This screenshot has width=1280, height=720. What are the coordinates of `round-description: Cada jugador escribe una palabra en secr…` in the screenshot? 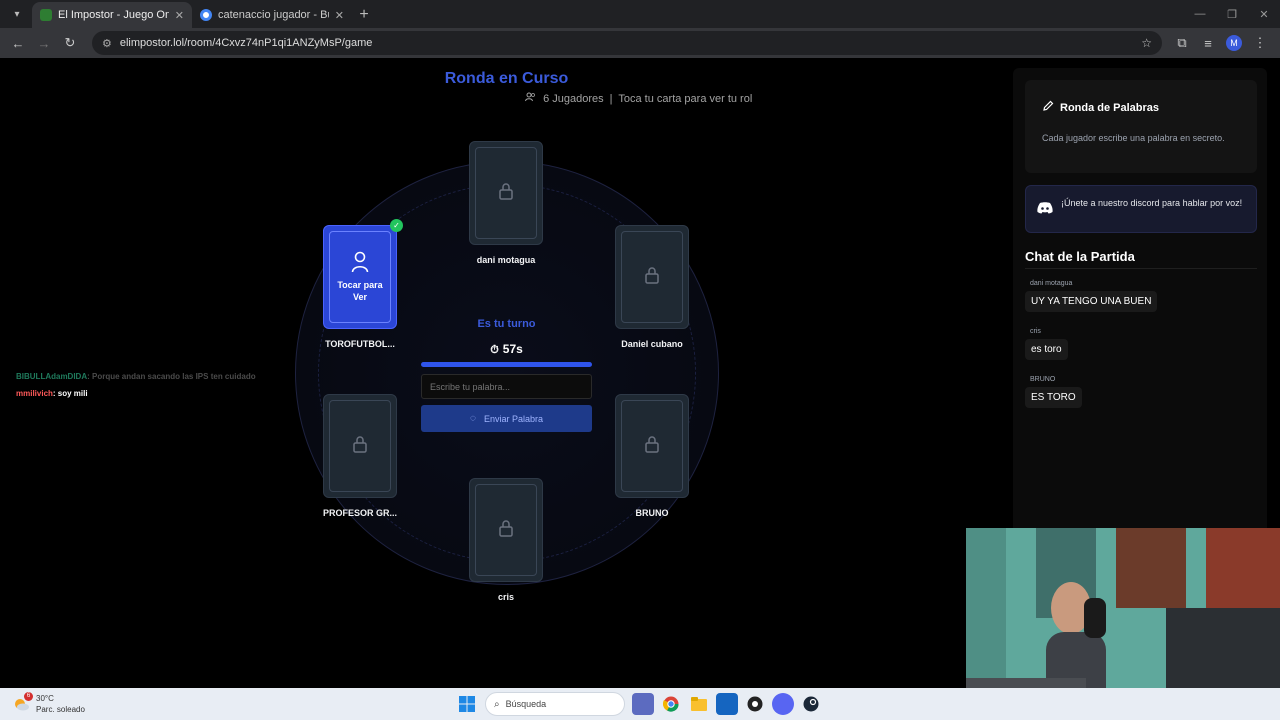 It's located at (1133, 138).